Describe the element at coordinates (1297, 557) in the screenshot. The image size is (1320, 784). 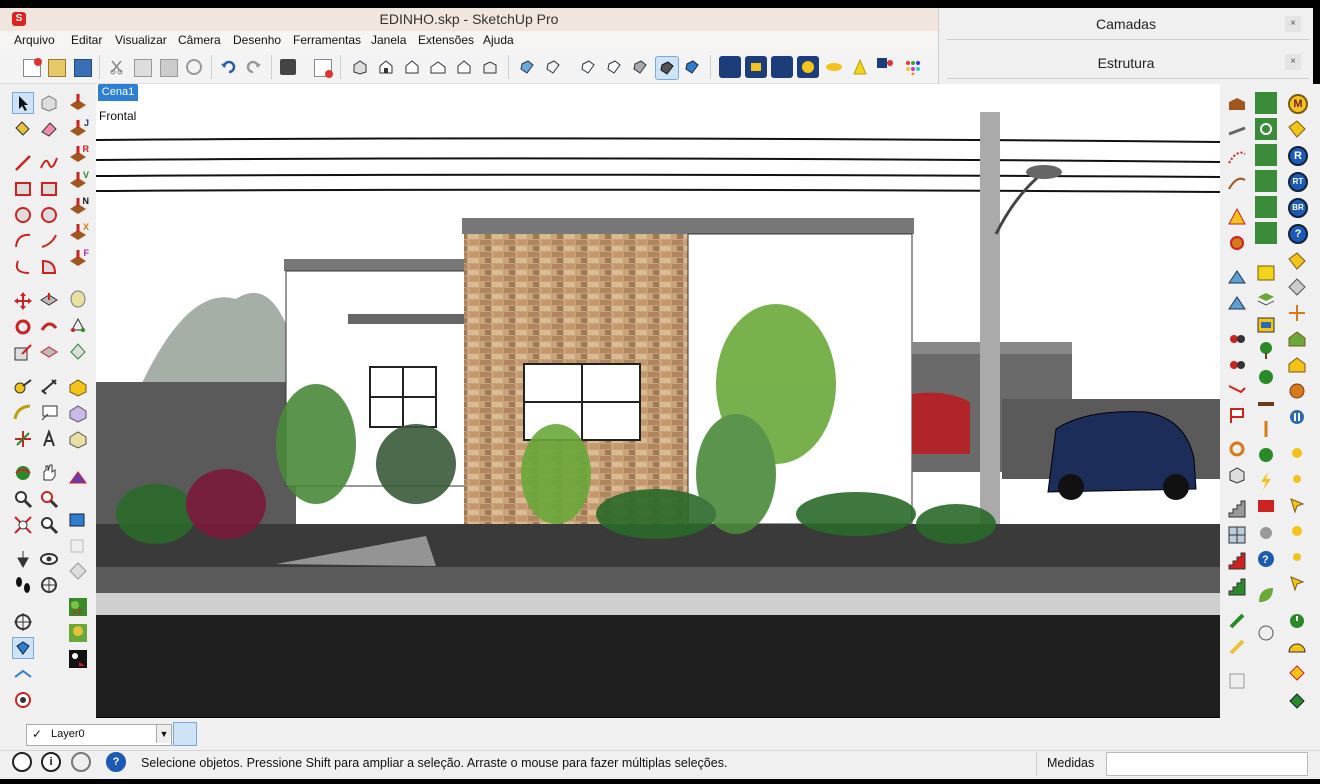
I see `dot-4-icon` at that location.